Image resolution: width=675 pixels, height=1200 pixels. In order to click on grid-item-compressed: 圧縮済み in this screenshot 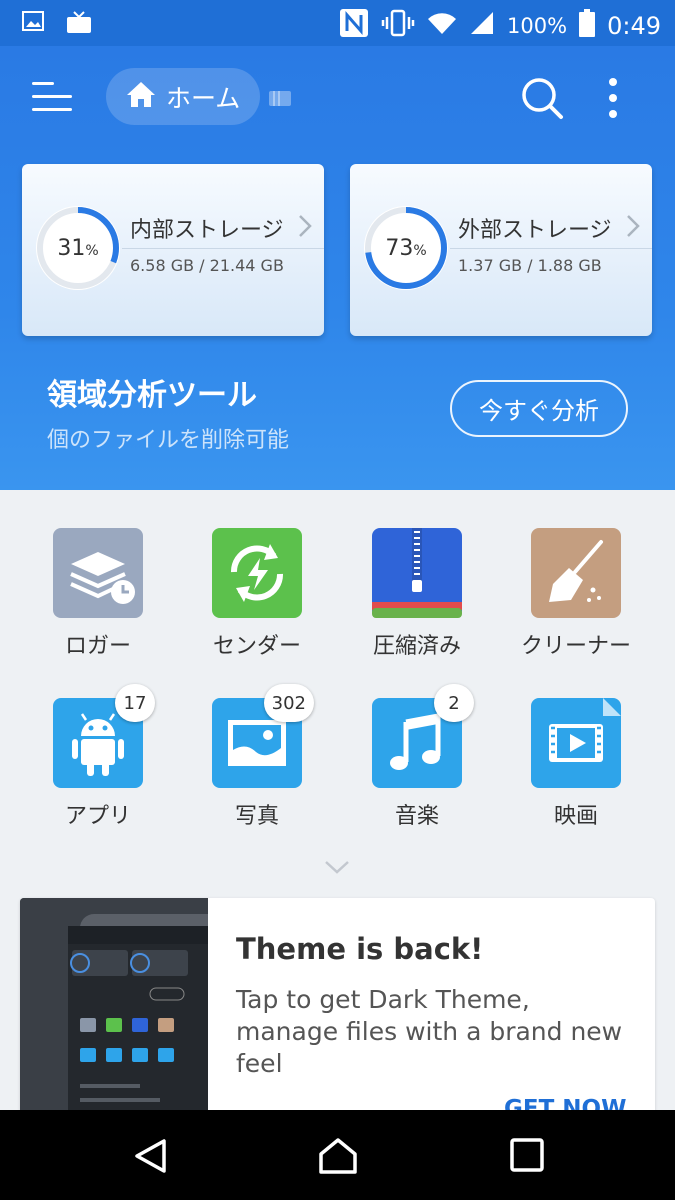, I will do `click(417, 594)`.